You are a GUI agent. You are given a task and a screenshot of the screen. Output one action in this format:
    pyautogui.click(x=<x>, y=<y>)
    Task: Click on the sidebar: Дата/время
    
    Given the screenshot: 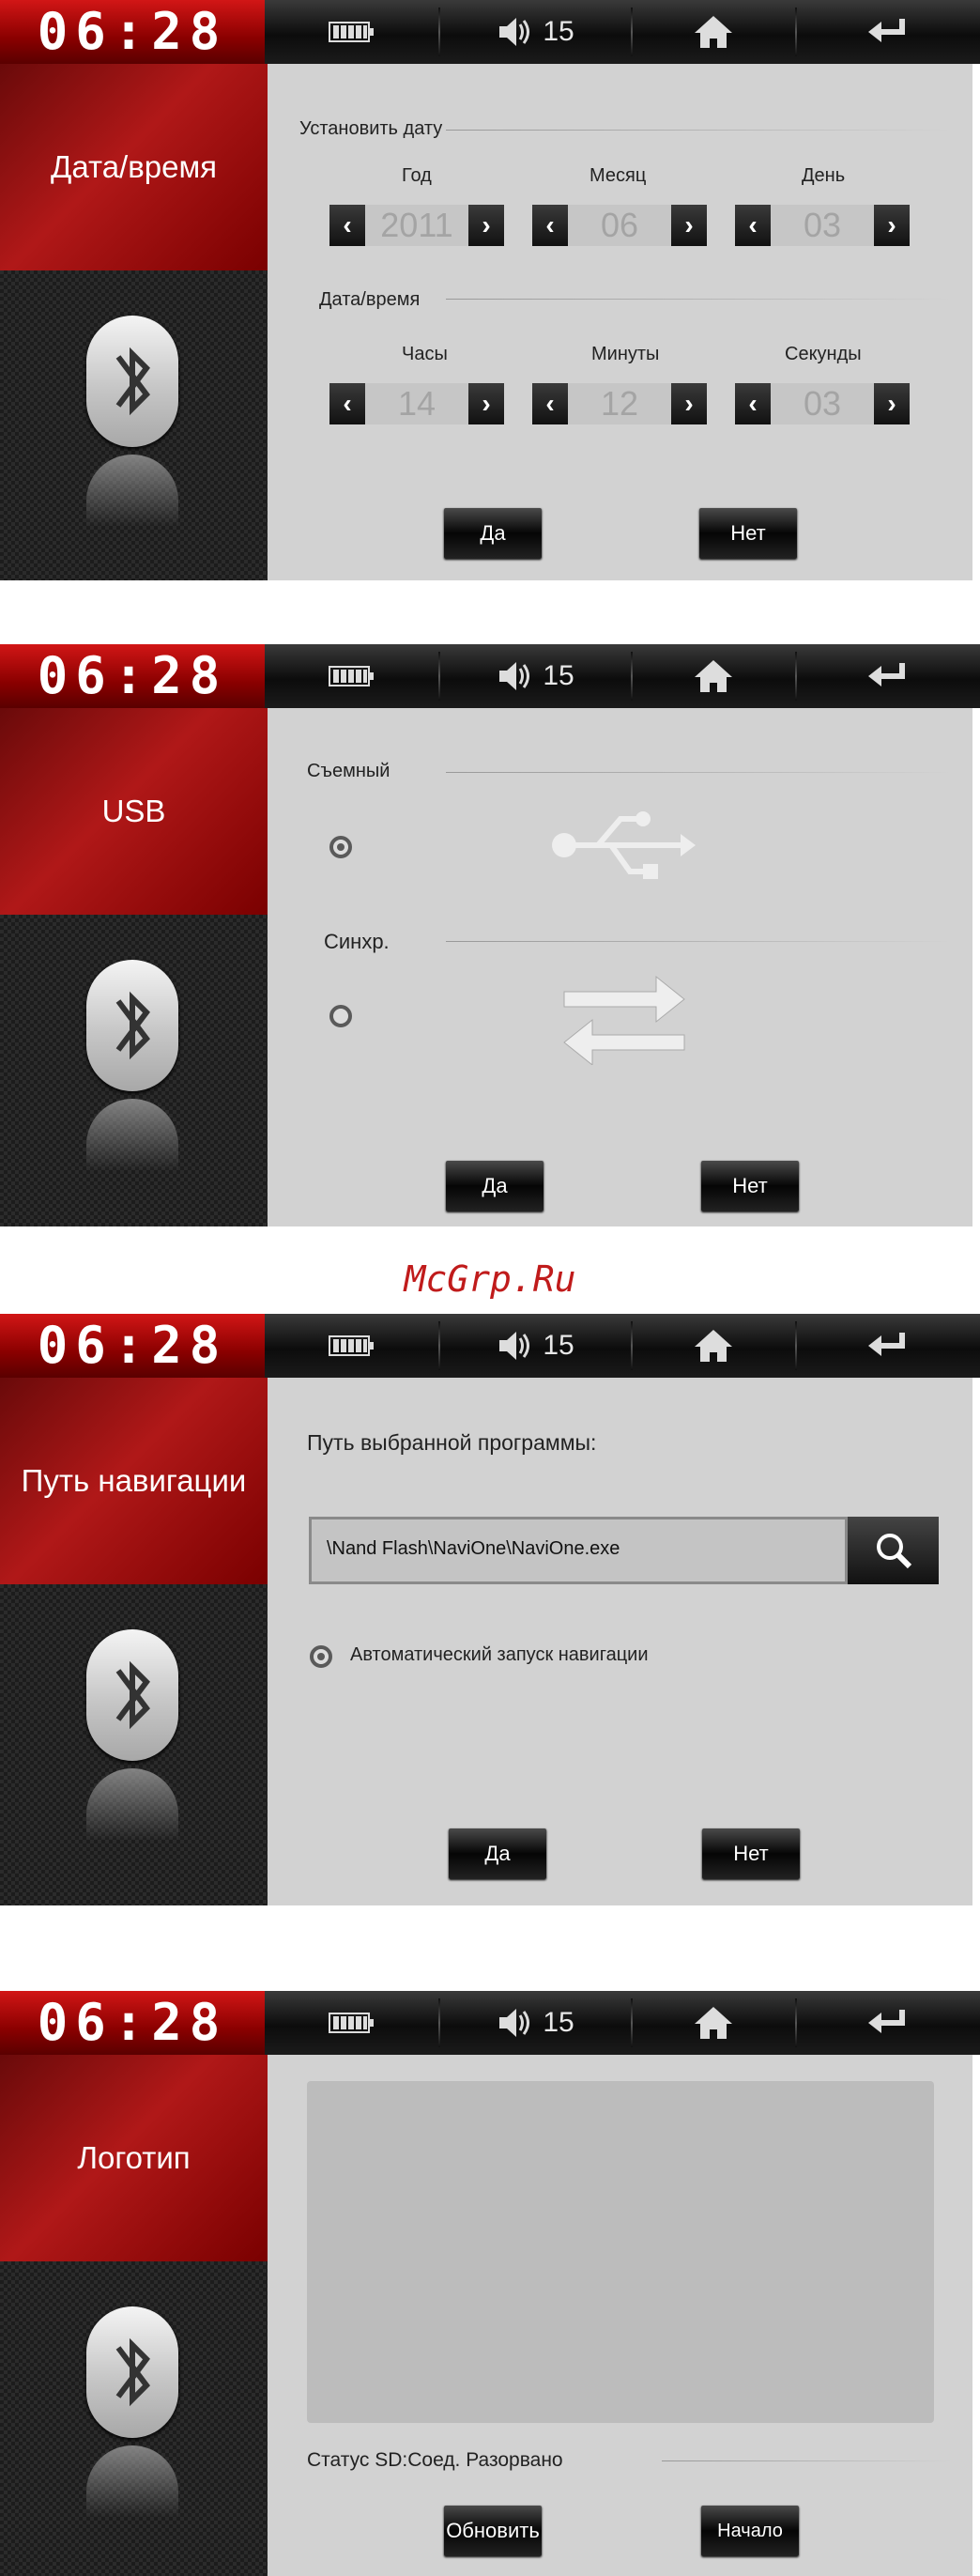 What is the action you would take?
    pyautogui.click(x=134, y=322)
    